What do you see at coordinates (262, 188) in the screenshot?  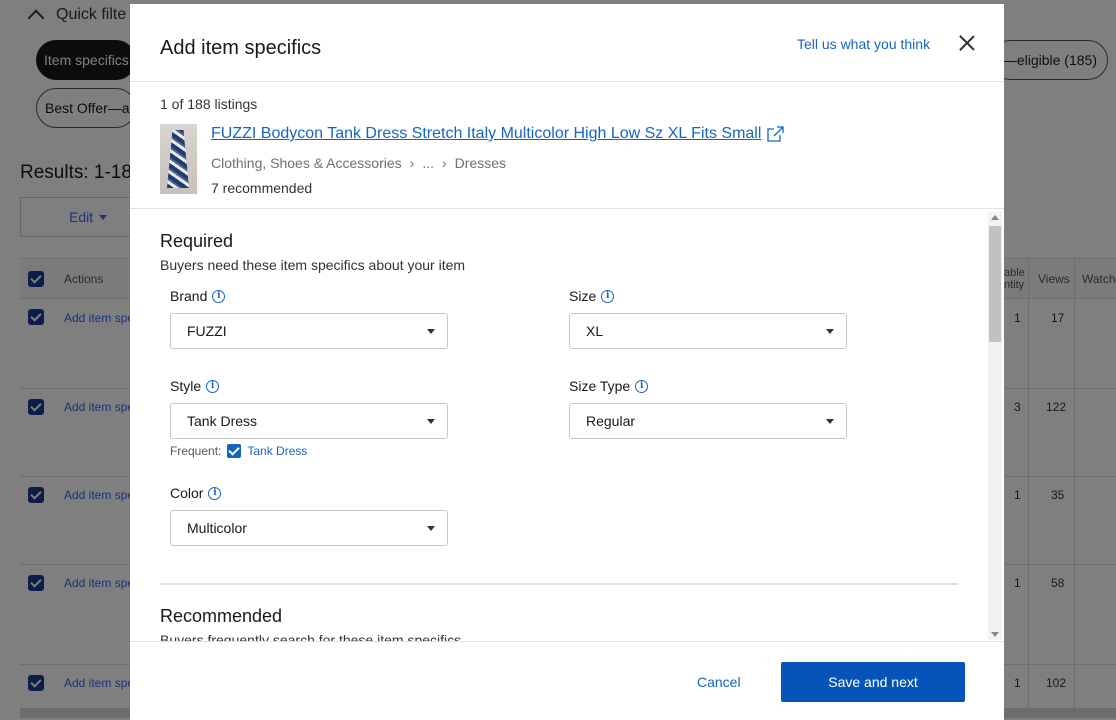 I see `recommended-count: 7 recommended` at bounding box center [262, 188].